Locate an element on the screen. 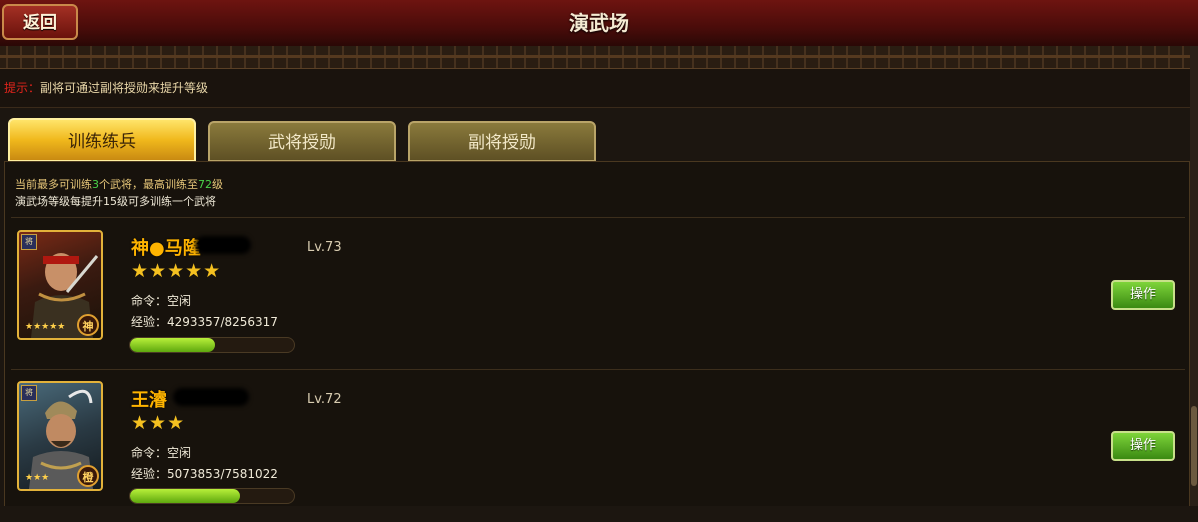 This screenshot has height=522, width=1198. decorative-border is located at coordinates (599, 57).